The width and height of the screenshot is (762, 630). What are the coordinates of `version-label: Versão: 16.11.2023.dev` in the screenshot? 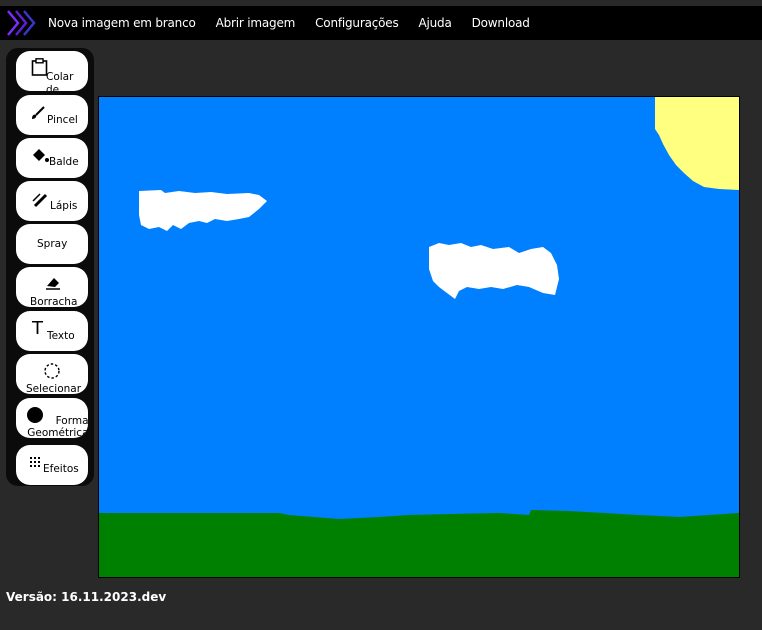 It's located at (86, 597).